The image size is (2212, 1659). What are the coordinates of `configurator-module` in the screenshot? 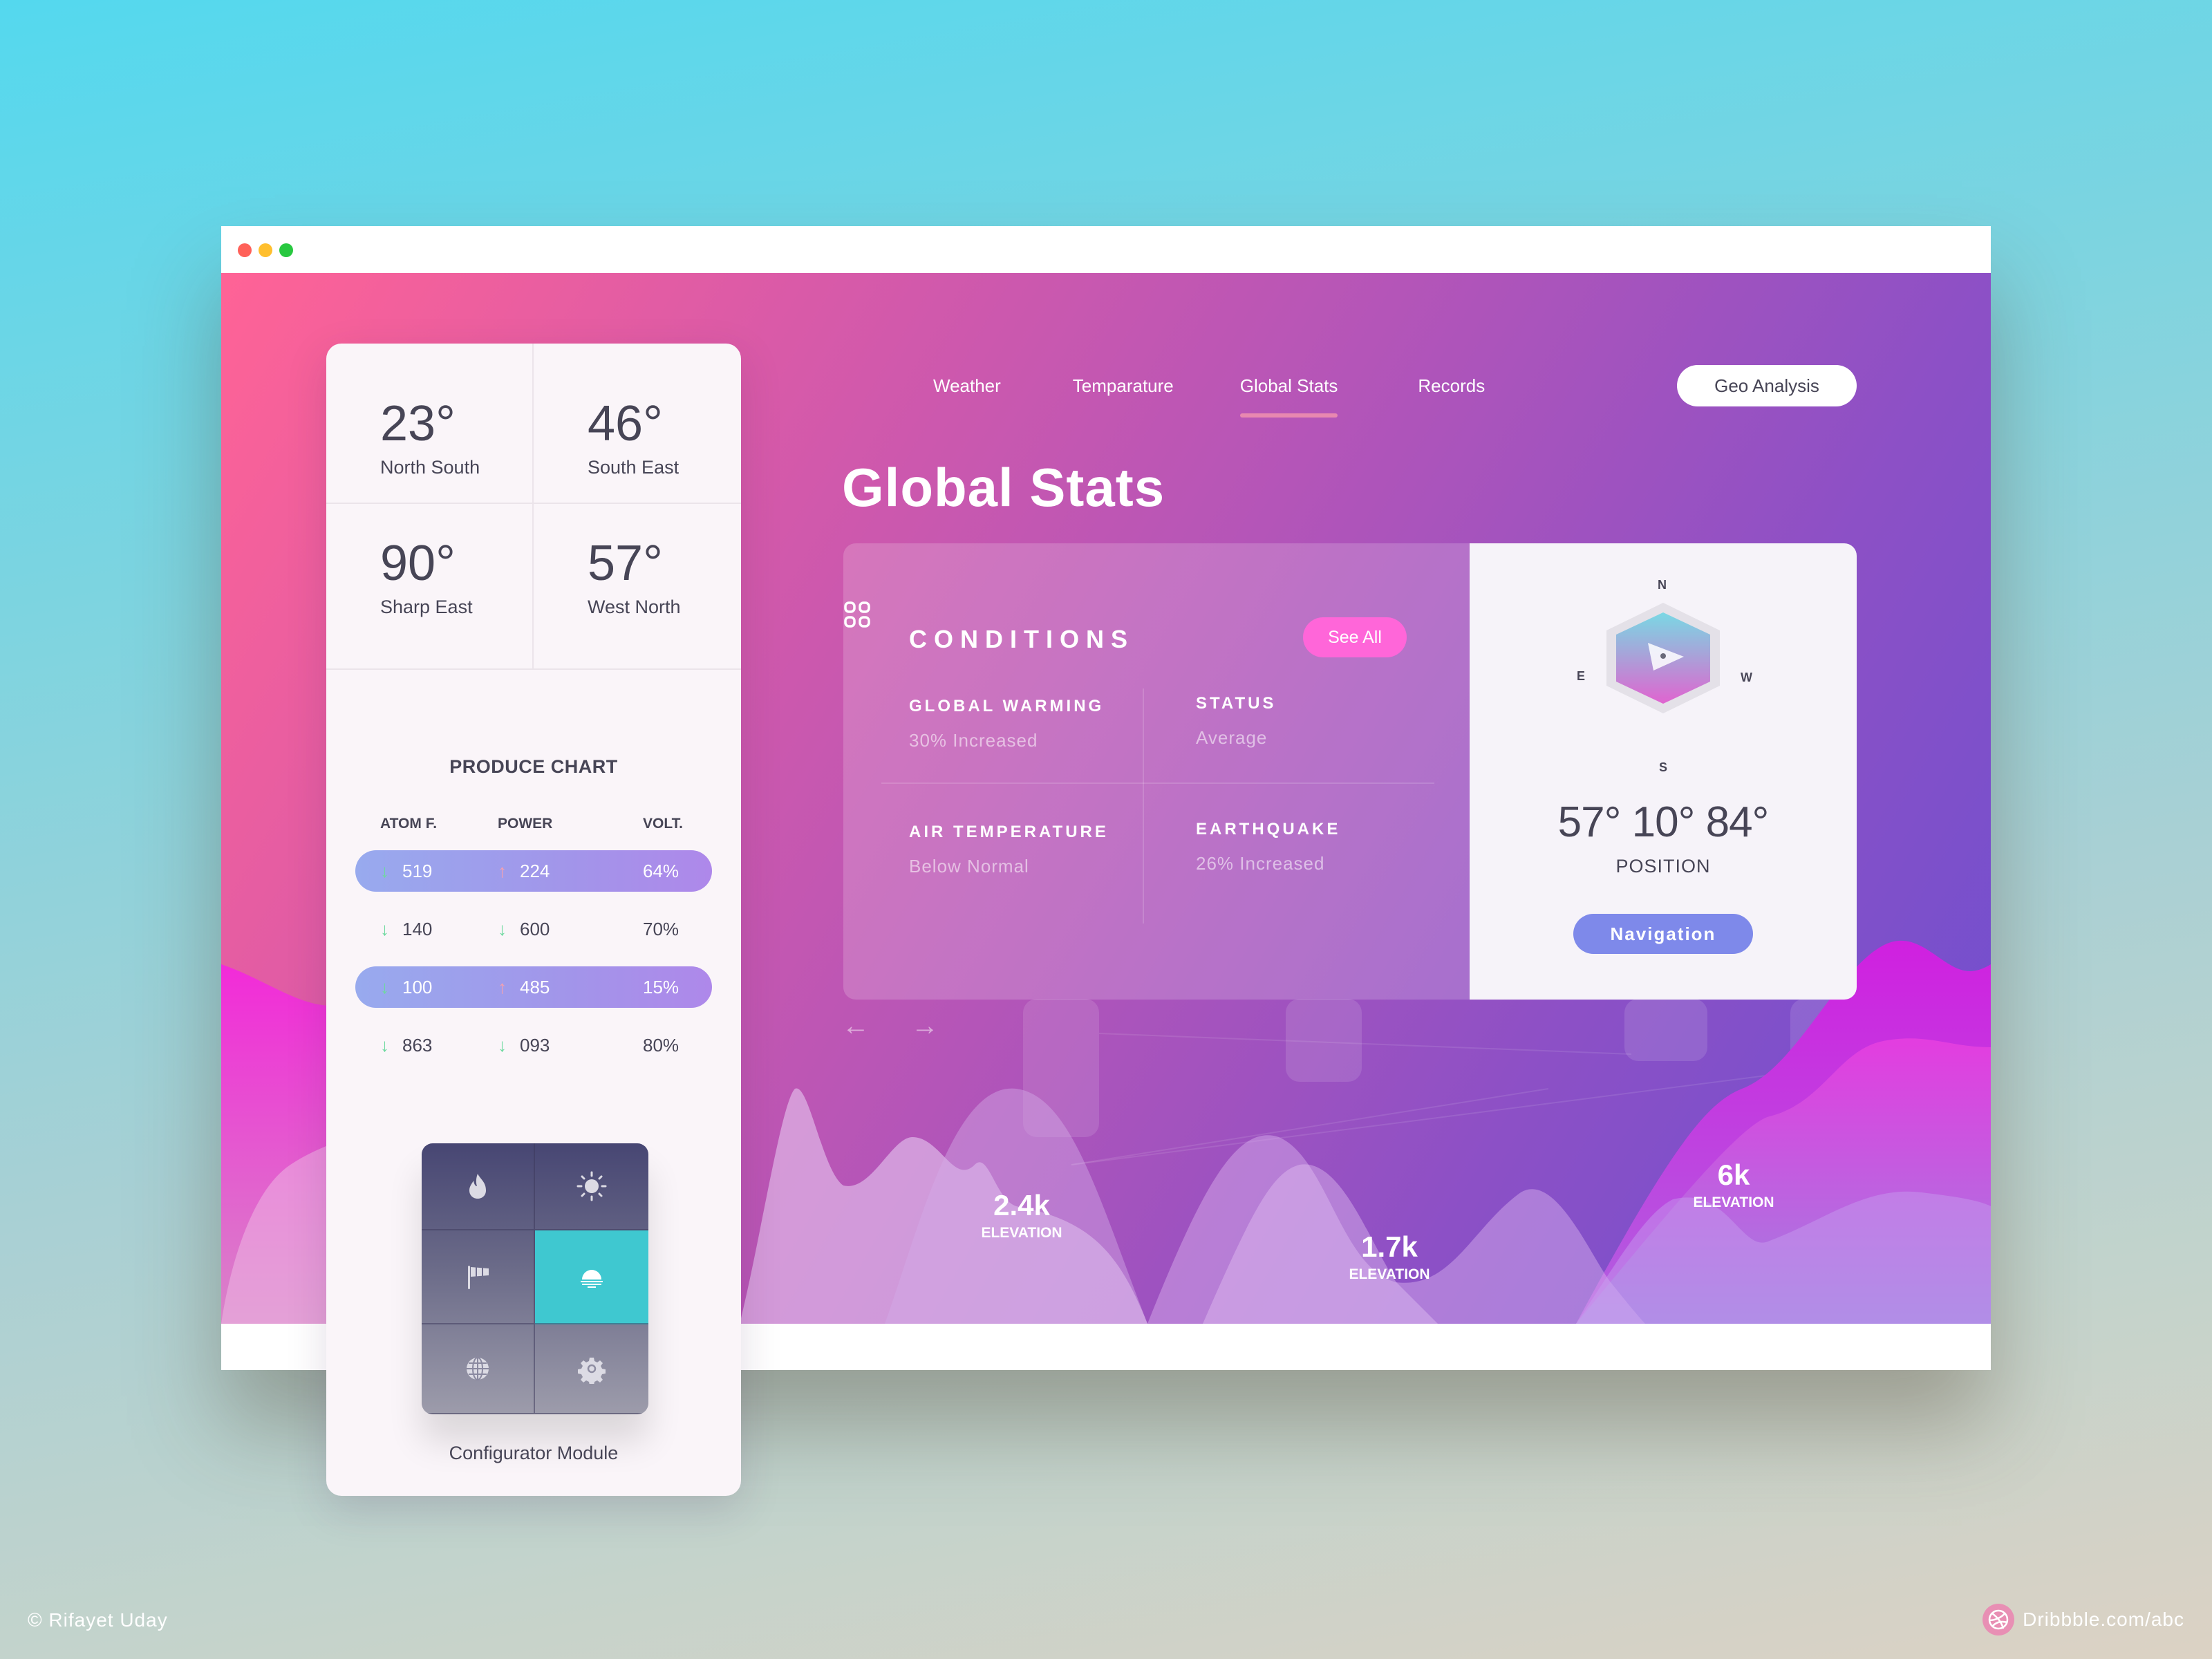 It's located at (535, 1278).